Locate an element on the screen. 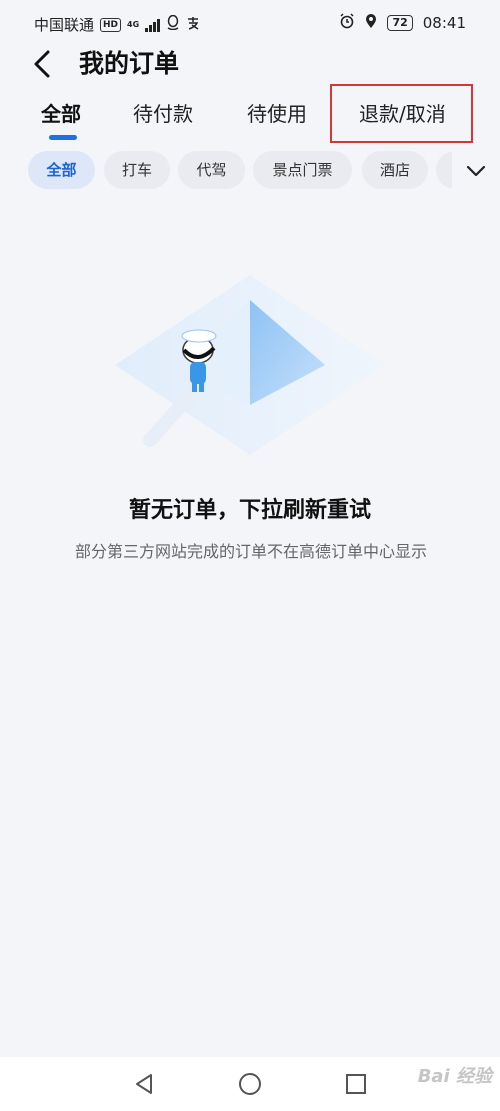 The height and width of the screenshot is (1111, 500). battery-indicator: 72 is located at coordinates (400, 23).